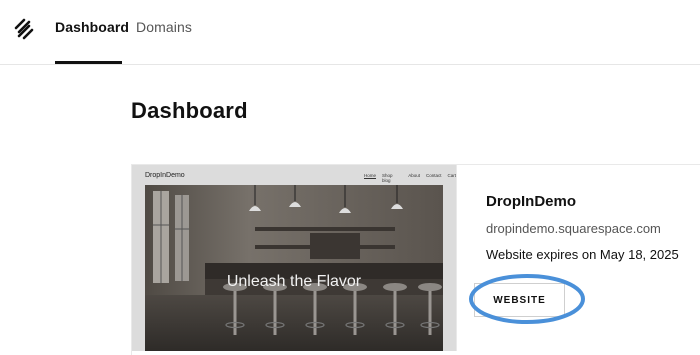 This screenshot has width=700, height=355. What do you see at coordinates (387, 178) in the screenshot?
I see `thumbnail-nav-item: Shop blog` at bounding box center [387, 178].